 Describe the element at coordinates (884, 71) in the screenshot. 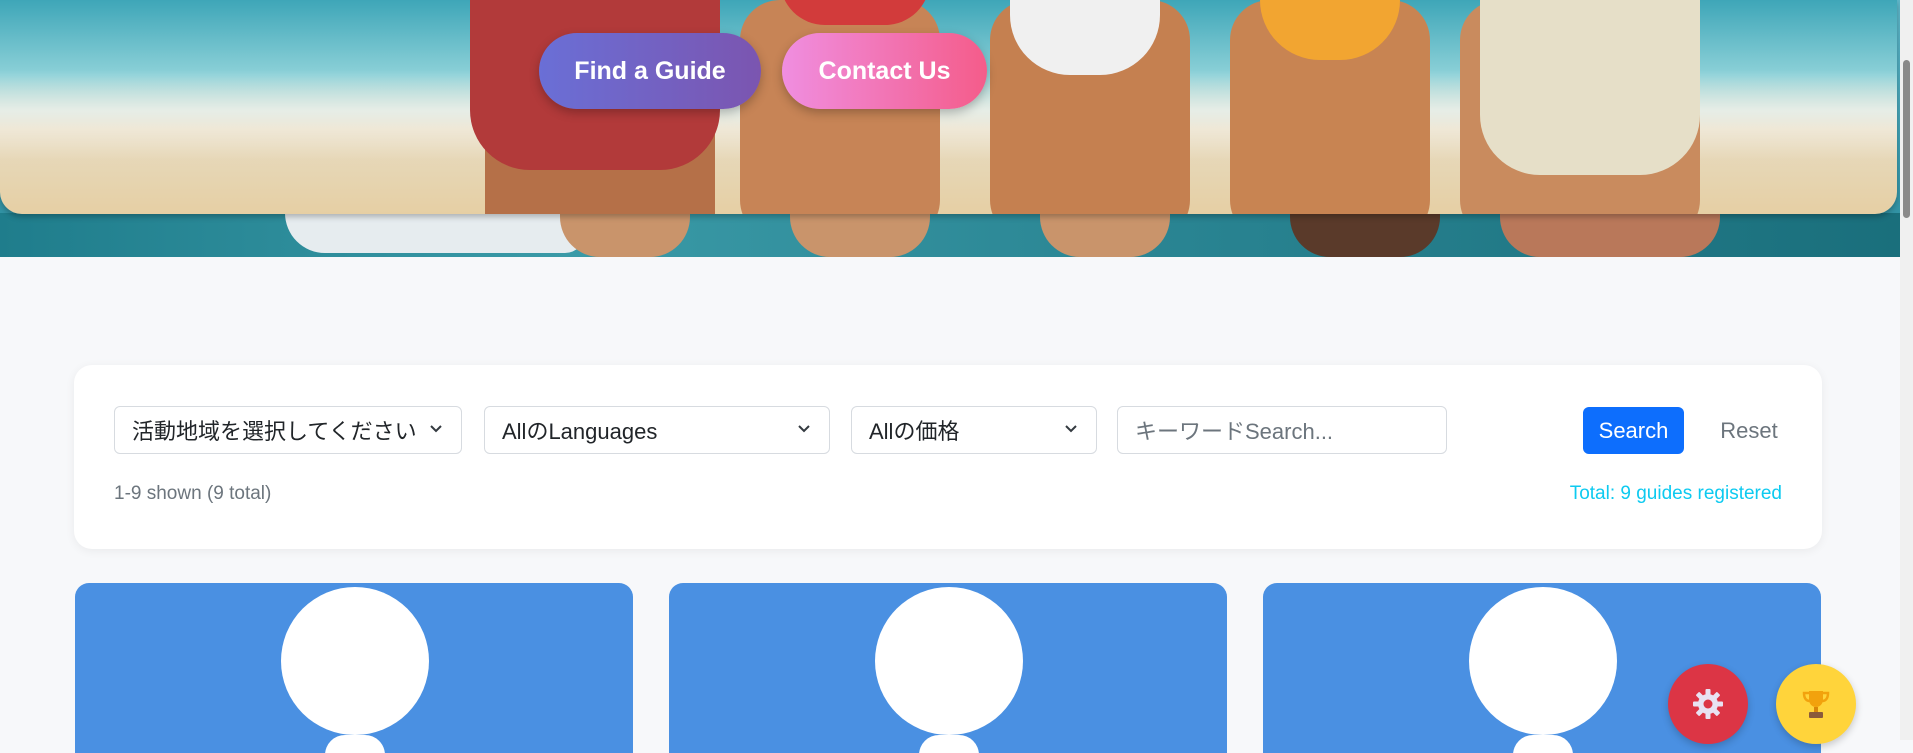

I see `contact-us-button: Contact Us` at that location.